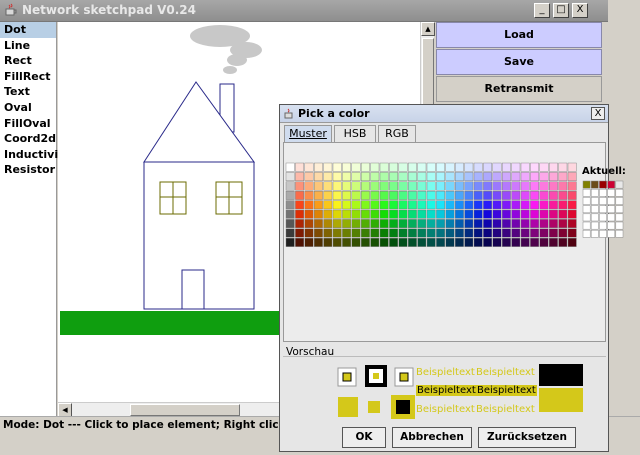 The height and width of the screenshot is (455, 640). I want to click on tab-muster: Muster, so click(308, 133).